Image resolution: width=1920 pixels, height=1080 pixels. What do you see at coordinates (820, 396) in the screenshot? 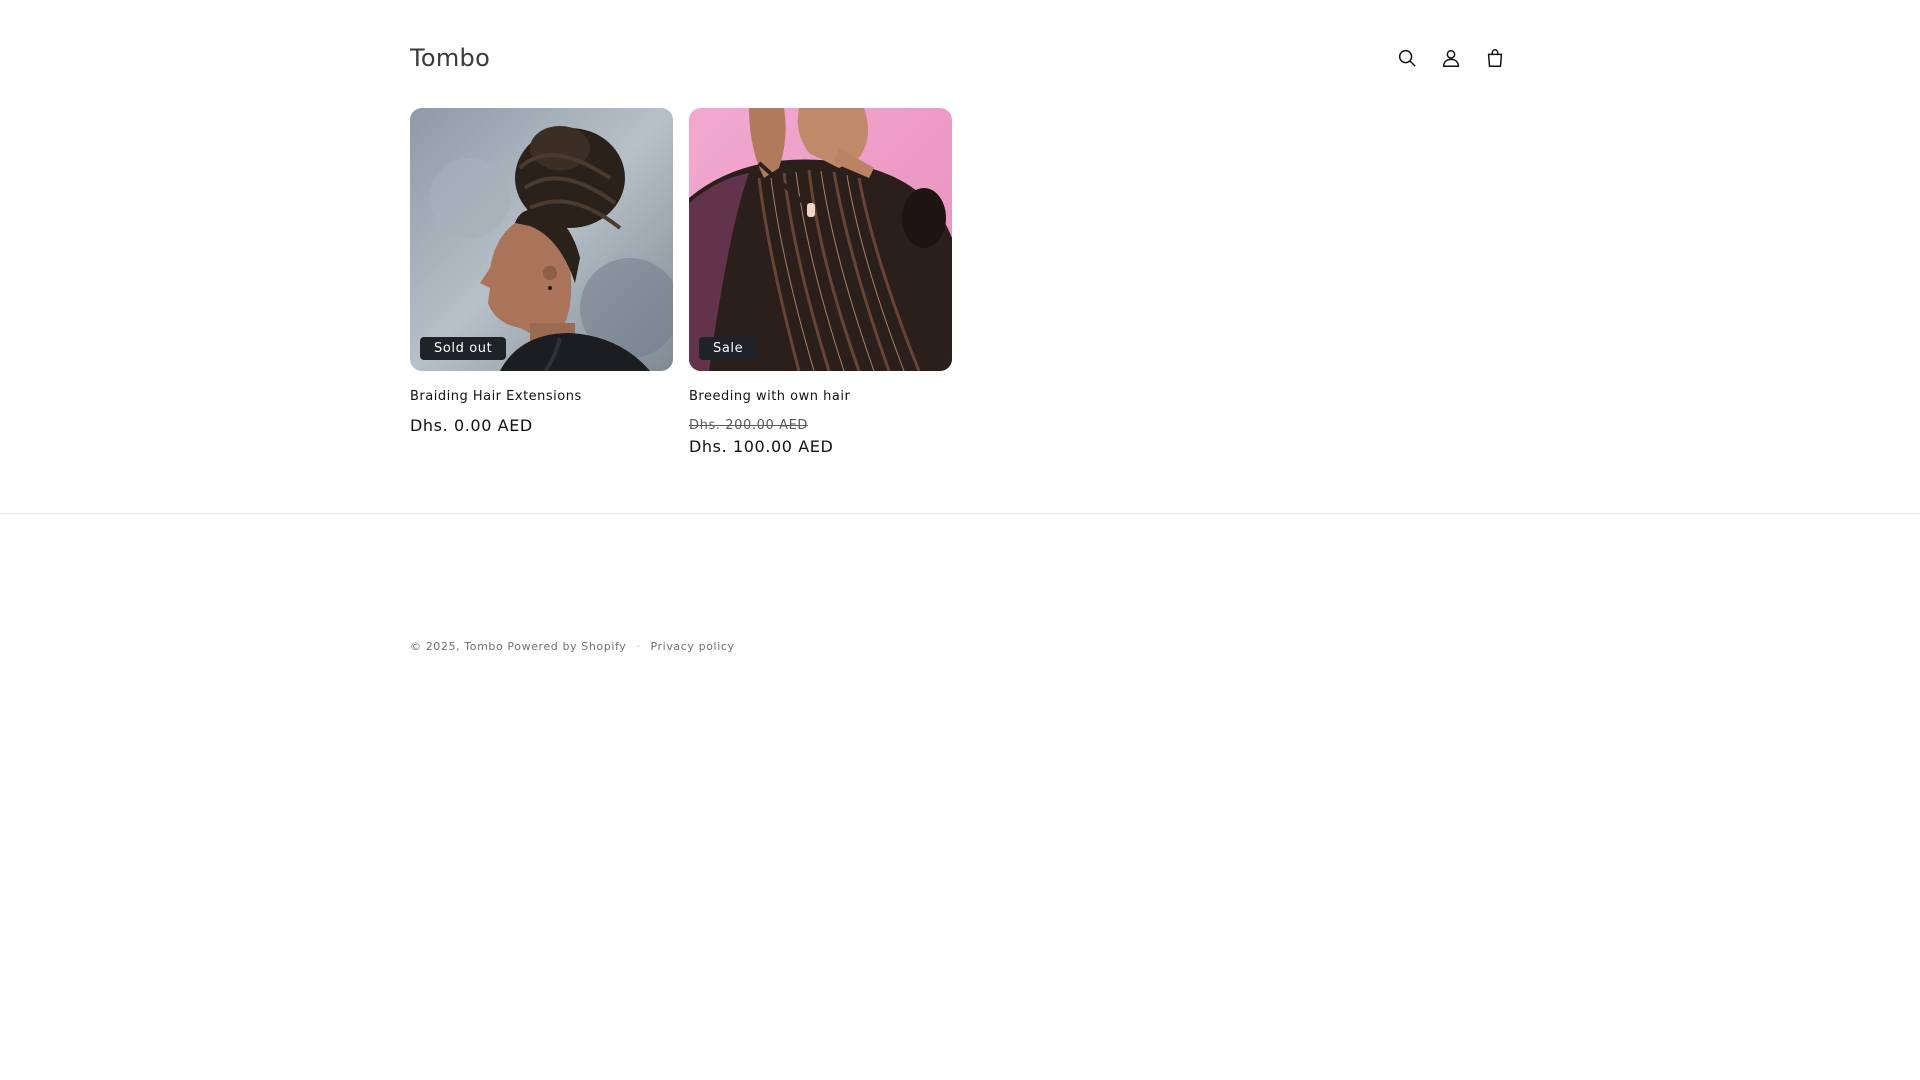
I see `product-title: Breeding with own hair` at bounding box center [820, 396].